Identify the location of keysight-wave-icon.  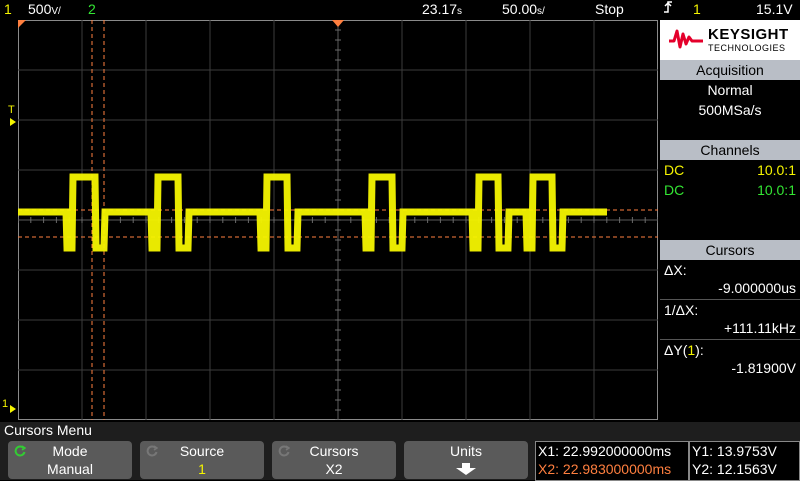
(686, 39).